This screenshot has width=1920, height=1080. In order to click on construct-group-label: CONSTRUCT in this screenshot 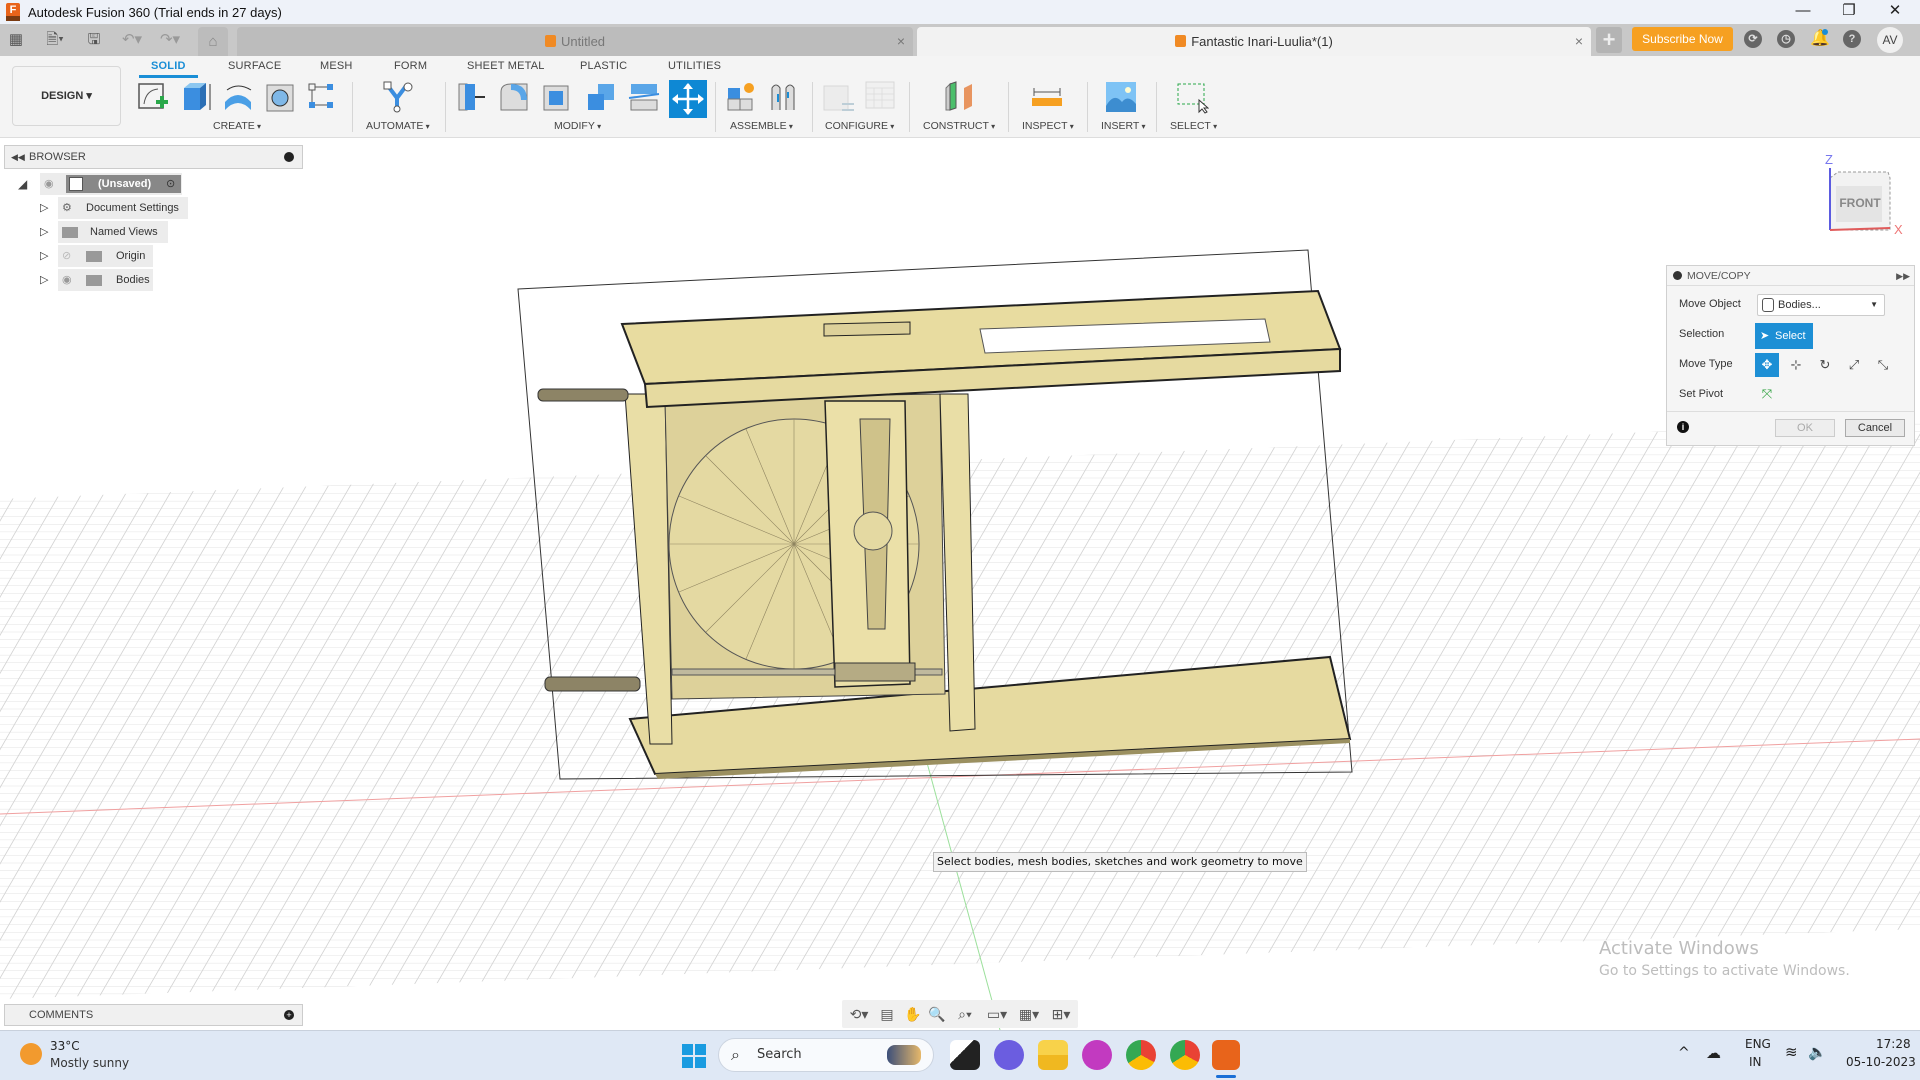, I will do `click(959, 126)`.